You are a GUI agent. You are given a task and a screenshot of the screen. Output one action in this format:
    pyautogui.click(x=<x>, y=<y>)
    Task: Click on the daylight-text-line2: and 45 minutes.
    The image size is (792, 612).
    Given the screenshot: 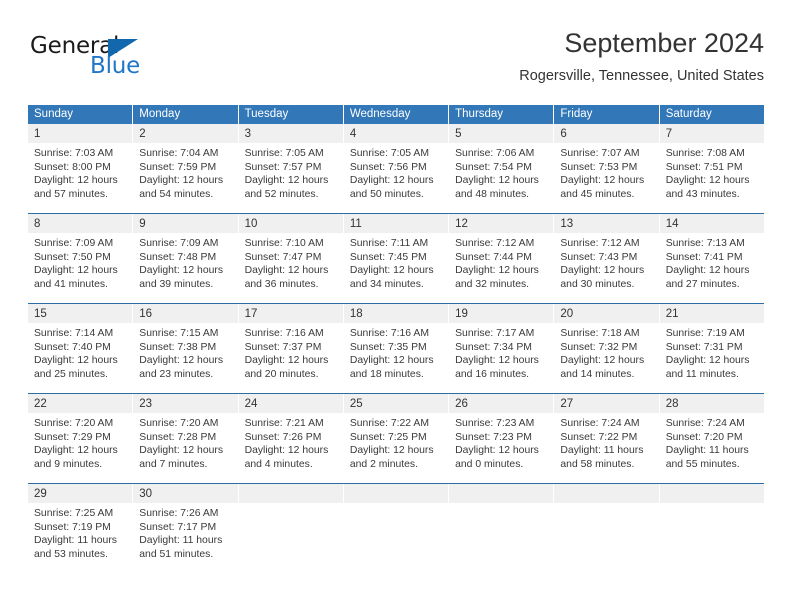 What is the action you would take?
    pyautogui.click(x=597, y=194)
    